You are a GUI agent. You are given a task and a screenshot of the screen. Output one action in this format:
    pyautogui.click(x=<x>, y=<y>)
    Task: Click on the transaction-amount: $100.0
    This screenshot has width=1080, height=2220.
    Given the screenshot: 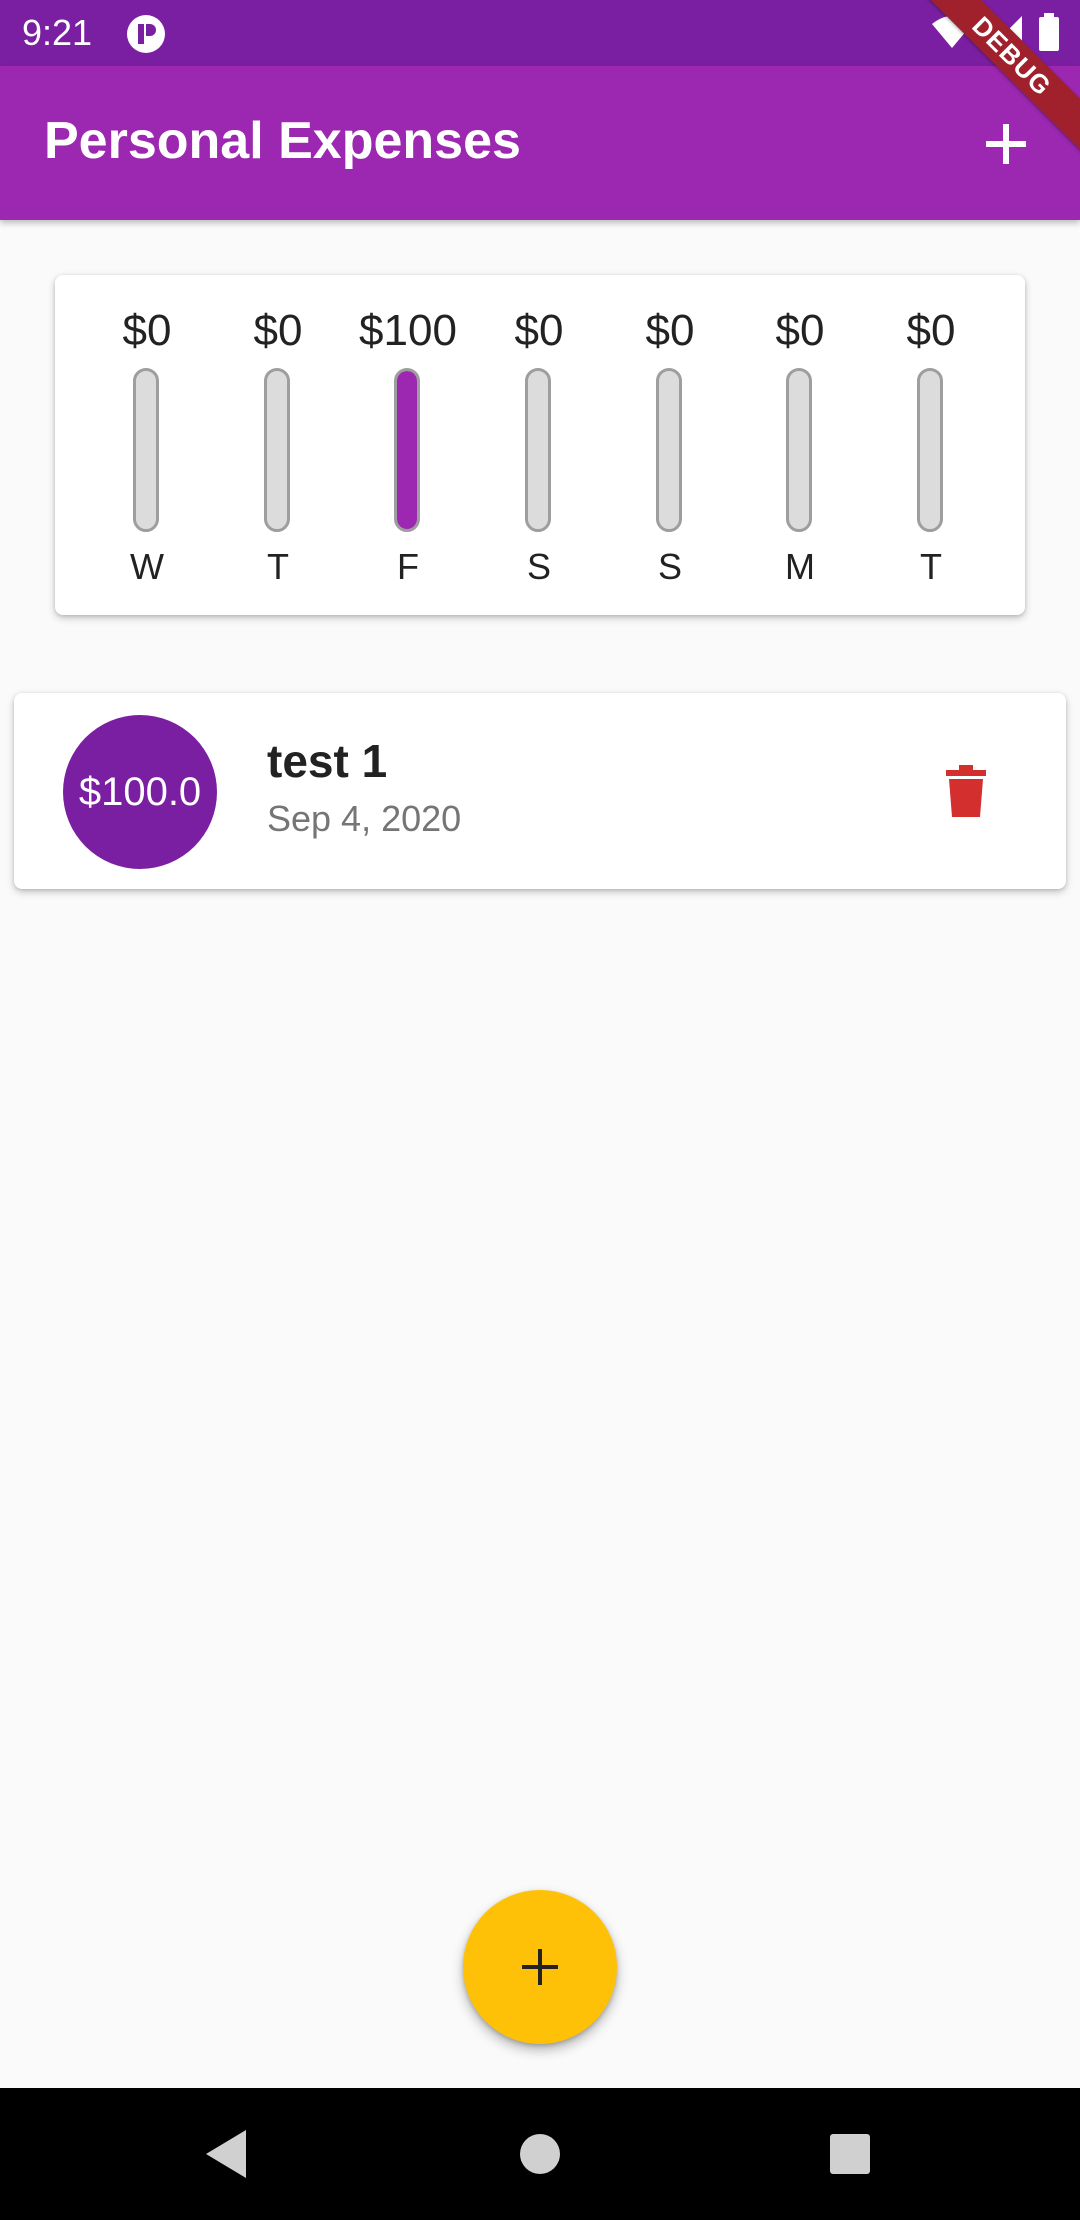 What is the action you would take?
    pyautogui.click(x=140, y=791)
    